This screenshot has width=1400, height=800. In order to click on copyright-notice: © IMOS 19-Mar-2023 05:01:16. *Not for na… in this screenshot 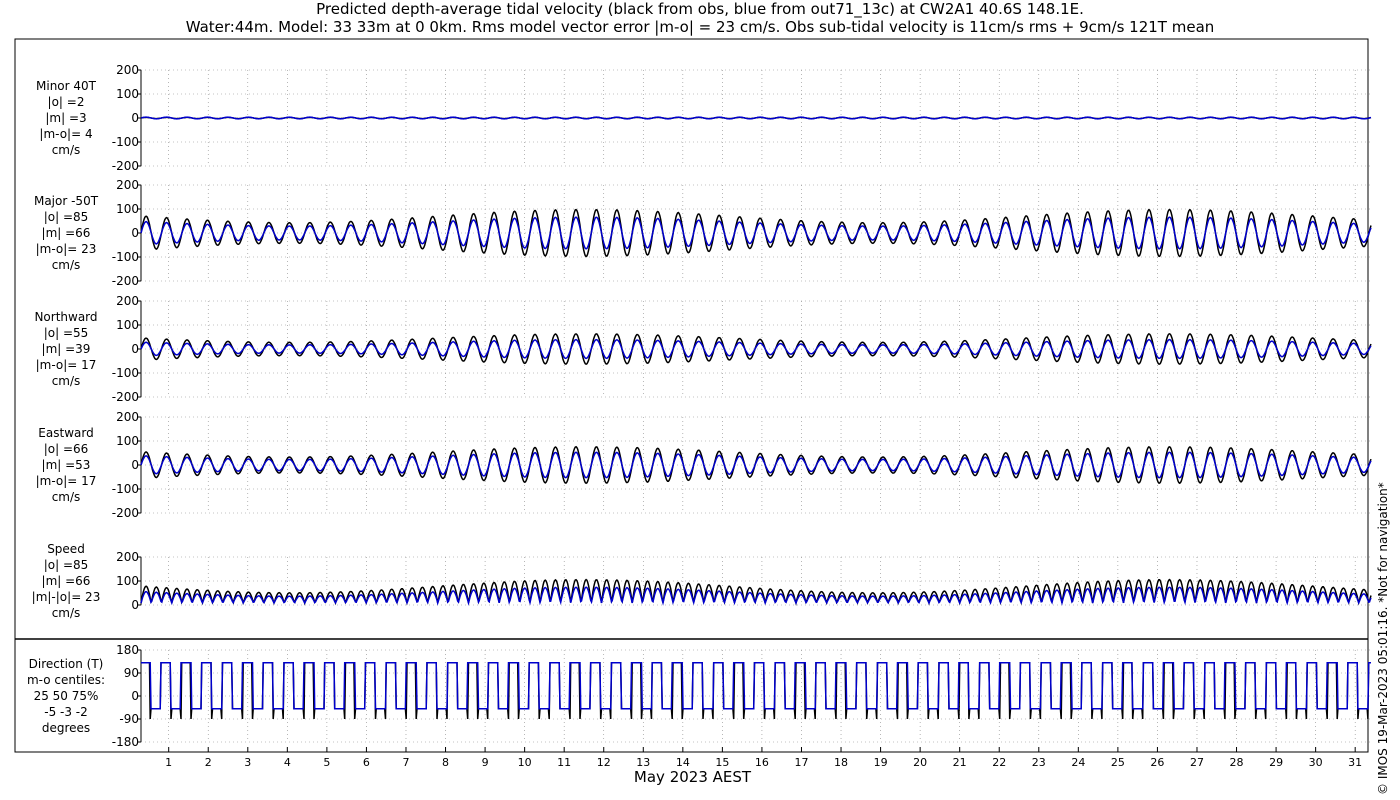, I will do `click(1383, 638)`.